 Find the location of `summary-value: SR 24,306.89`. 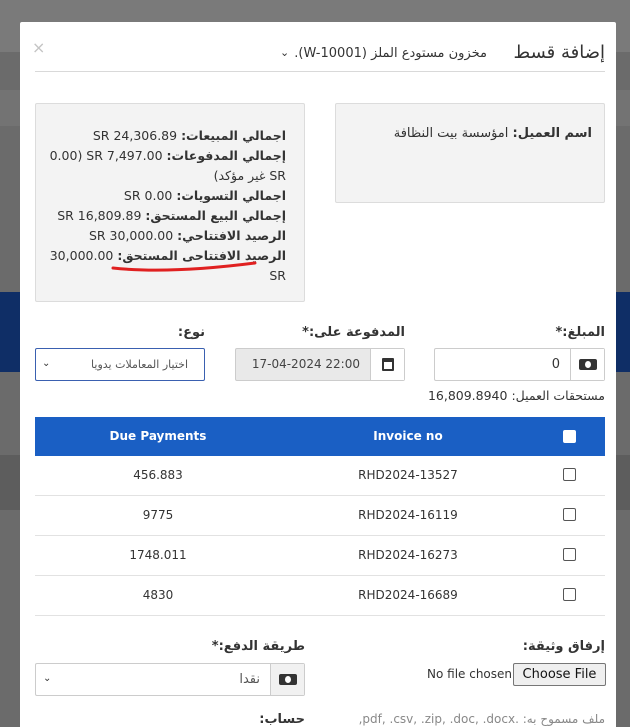

summary-value: SR 24,306.89 is located at coordinates (135, 135).